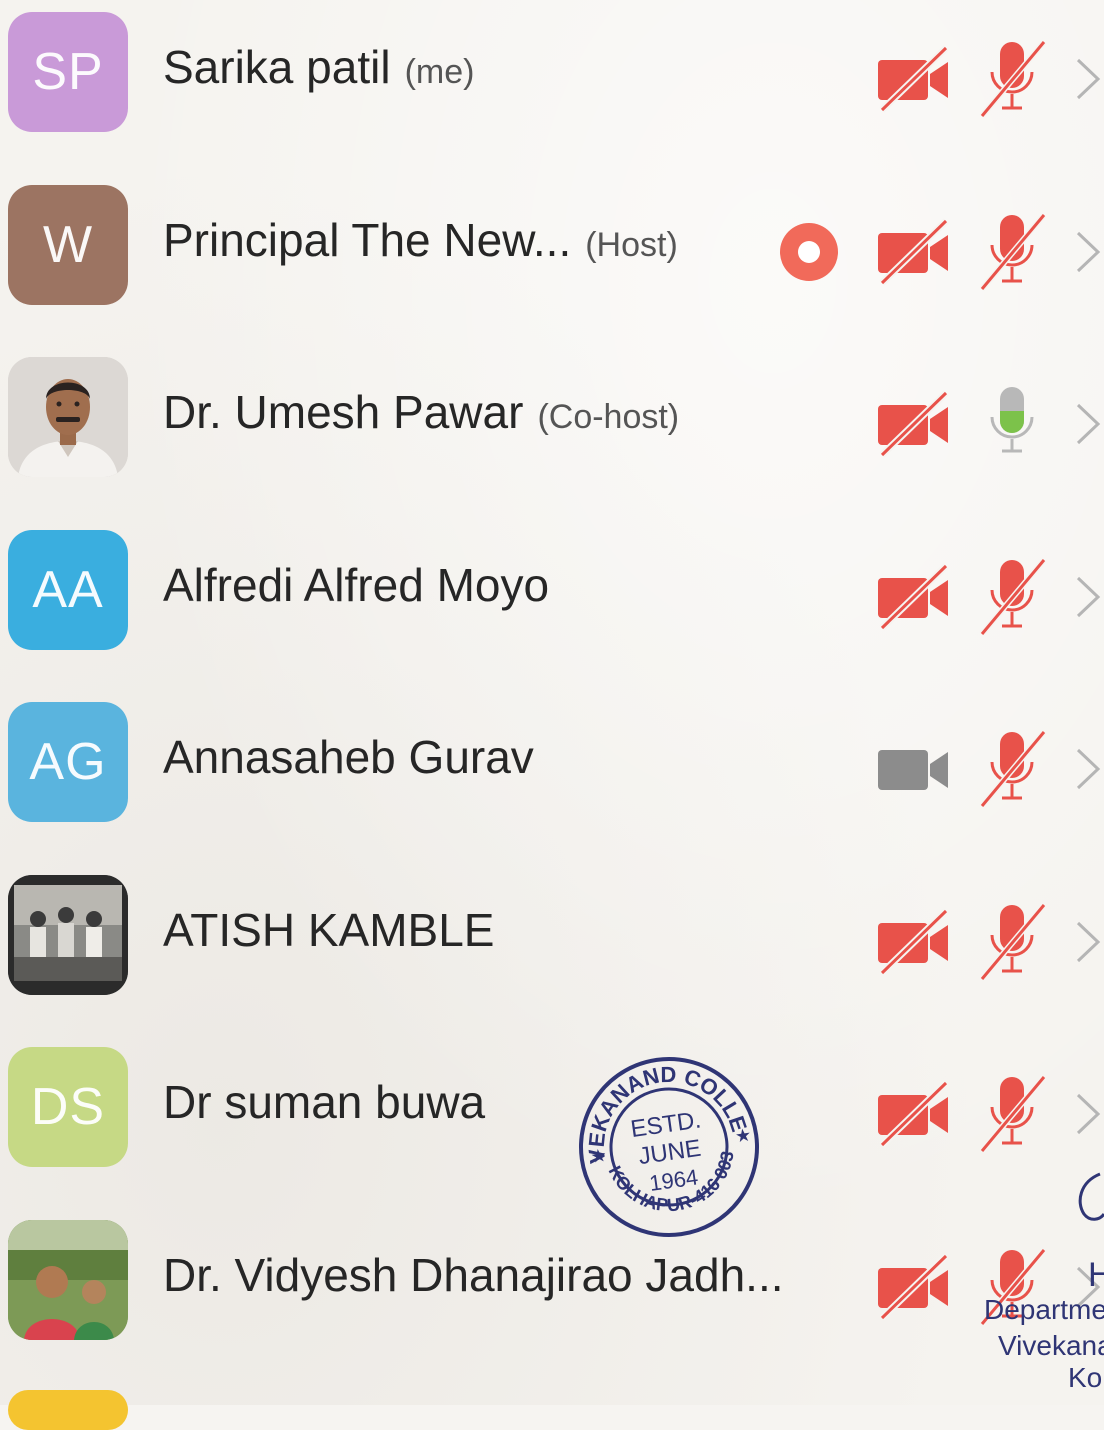 This screenshot has height=1430, width=1104. I want to click on participant-name: Dr. Umesh Pawar, so click(343, 412).